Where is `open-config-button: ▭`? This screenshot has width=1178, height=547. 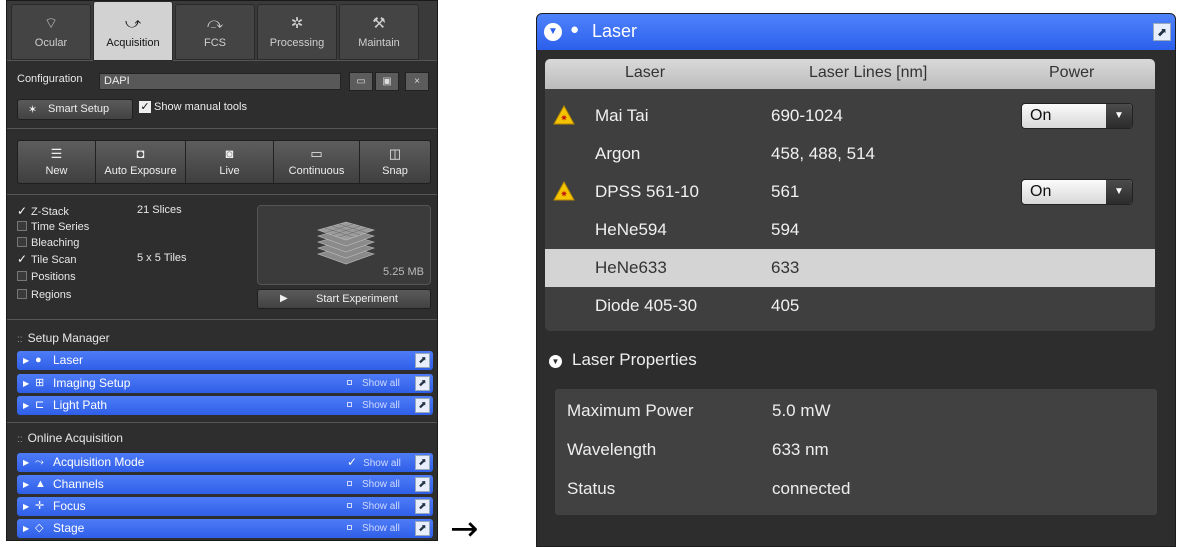
open-config-button: ▭ is located at coordinates (361, 81).